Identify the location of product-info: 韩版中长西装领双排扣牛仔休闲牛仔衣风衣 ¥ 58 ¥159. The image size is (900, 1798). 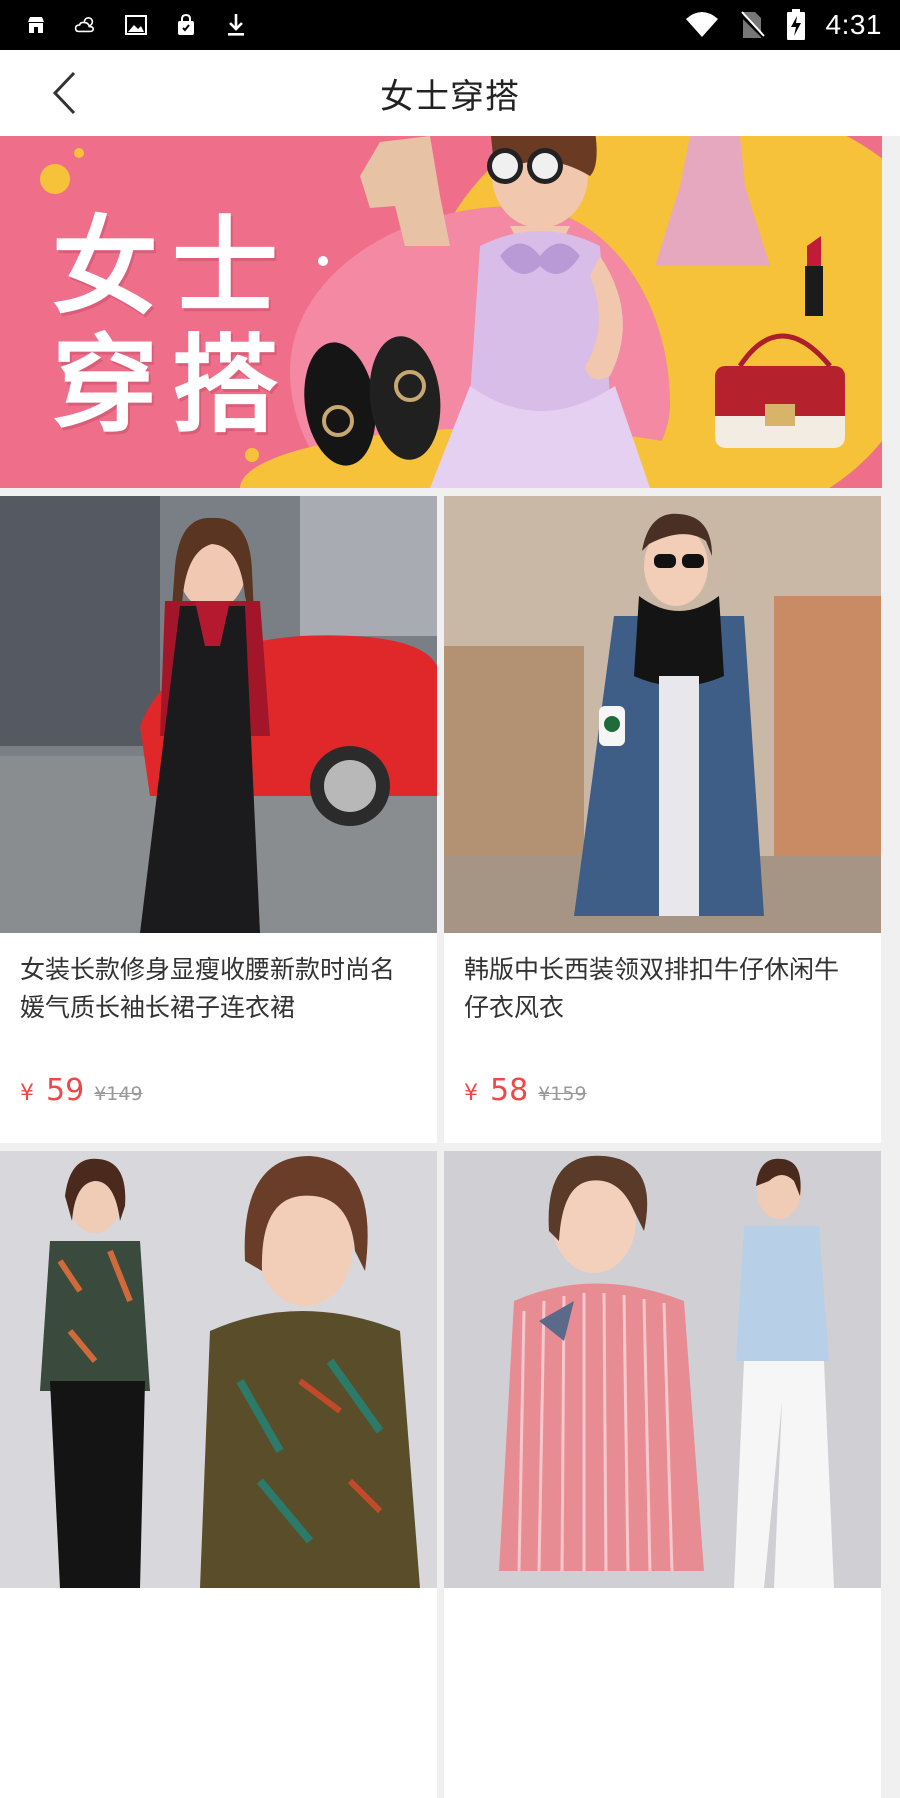
(662, 1038).